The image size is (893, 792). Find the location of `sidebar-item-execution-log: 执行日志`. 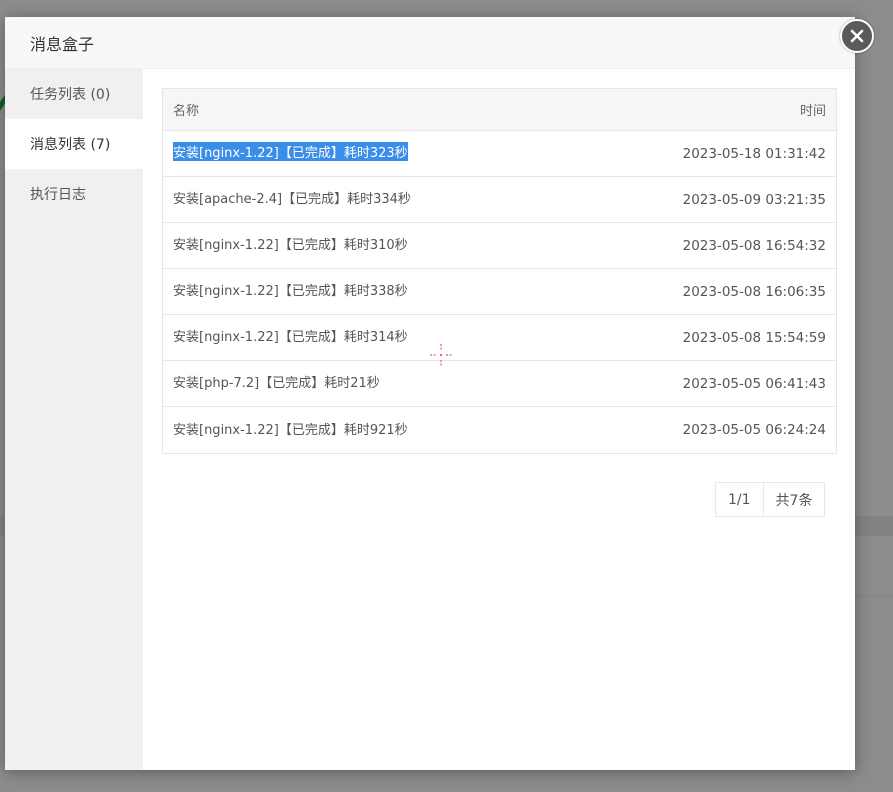

sidebar-item-execution-log: 执行日志 is located at coordinates (74, 194).